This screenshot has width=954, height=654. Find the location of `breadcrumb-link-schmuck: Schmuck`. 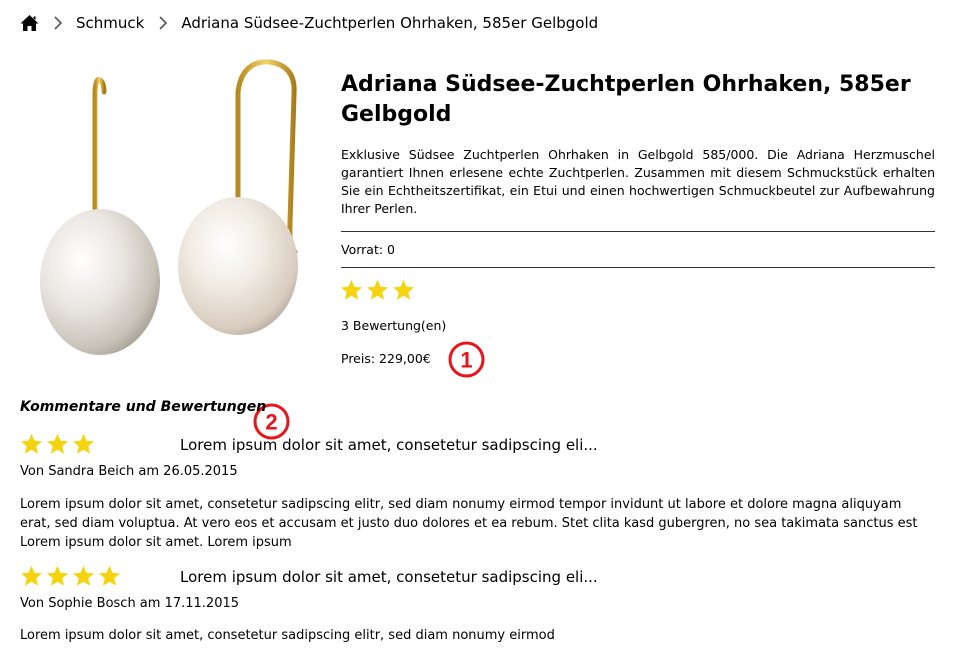

breadcrumb-link-schmuck: Schmuck is located at coordinates (110, 23).